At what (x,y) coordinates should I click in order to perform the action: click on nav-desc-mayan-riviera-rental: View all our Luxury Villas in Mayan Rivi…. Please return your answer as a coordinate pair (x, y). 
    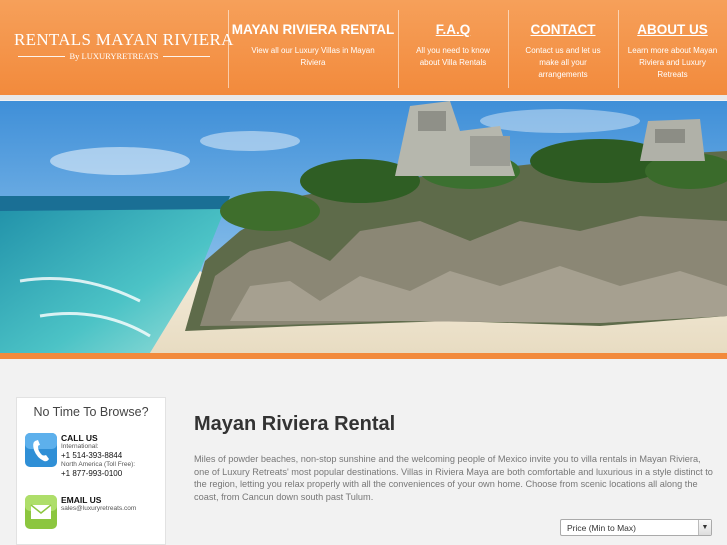
    Looking at the image, I should click on (313, 56).